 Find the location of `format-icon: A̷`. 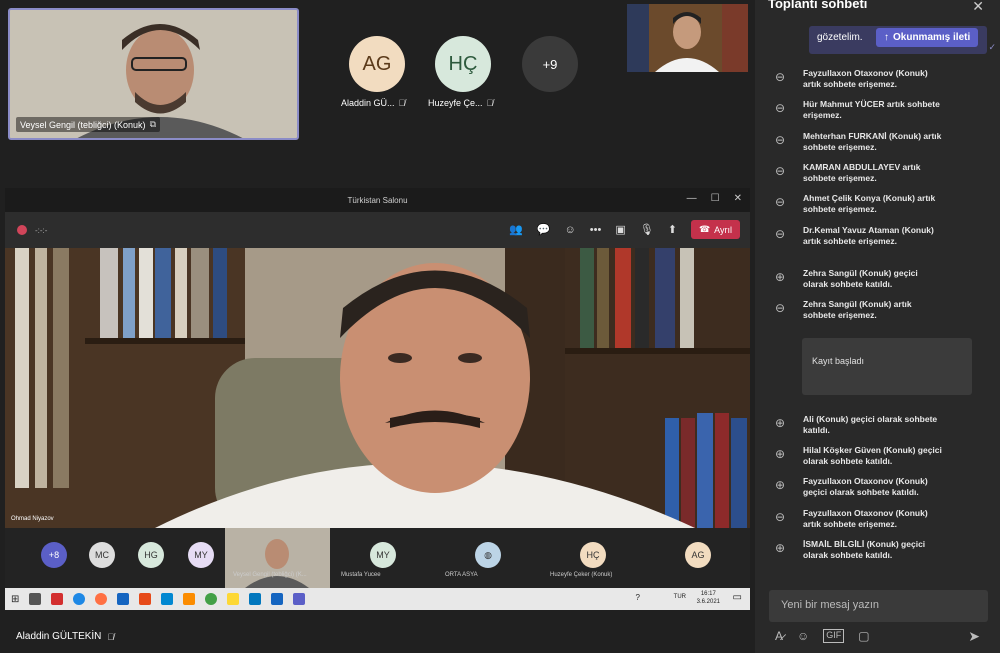

format-icon: A̷ is located at coordinates (779, 636).